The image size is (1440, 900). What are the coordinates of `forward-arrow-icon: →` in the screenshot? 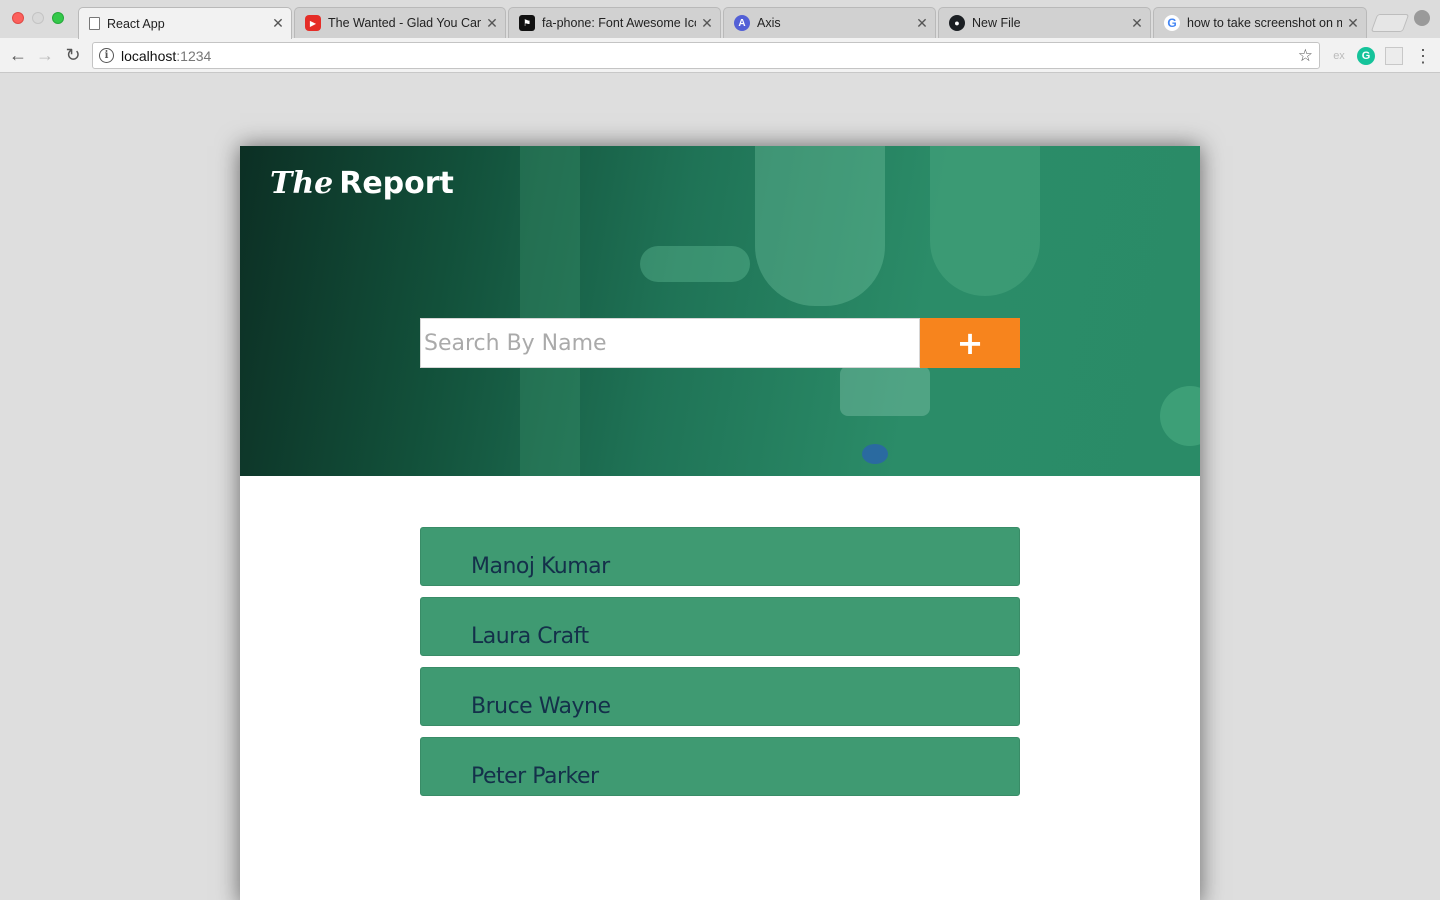 It's located at (45, 55).